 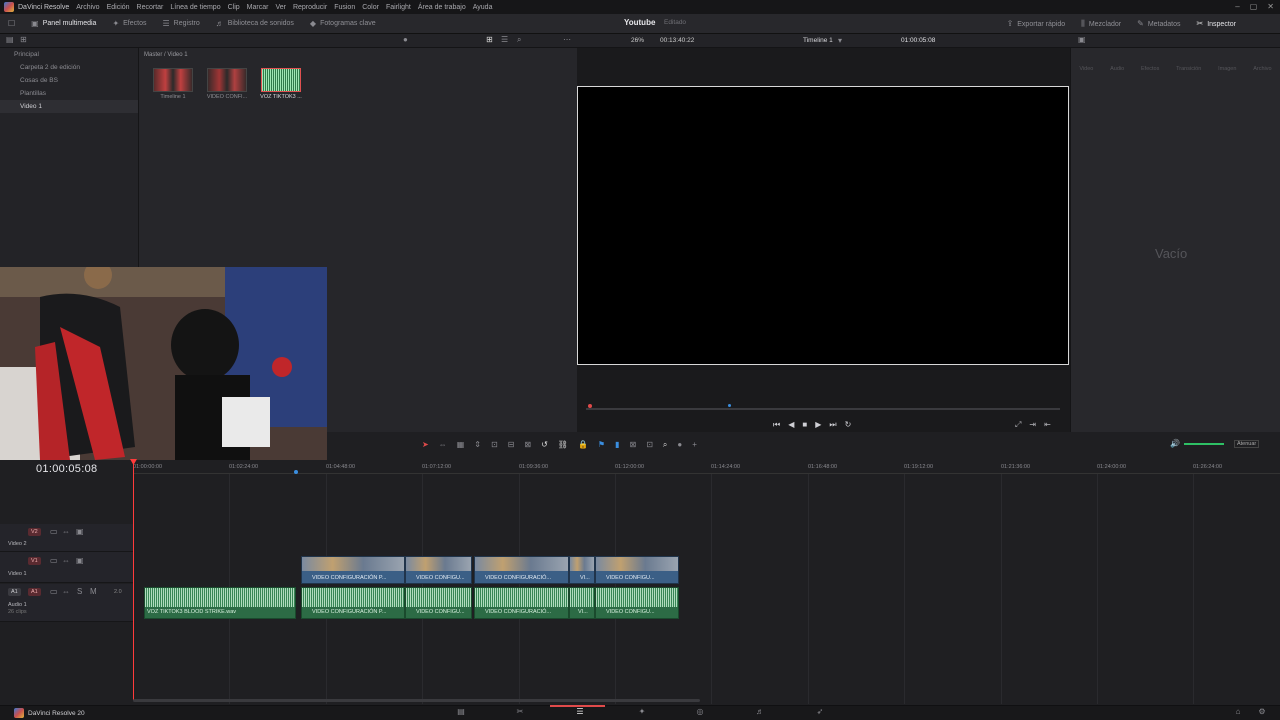 What do you see at coordinates (694, 445) in the screenshot?
I see `zoom-in-icon: +` at bounding box center [694, 445].